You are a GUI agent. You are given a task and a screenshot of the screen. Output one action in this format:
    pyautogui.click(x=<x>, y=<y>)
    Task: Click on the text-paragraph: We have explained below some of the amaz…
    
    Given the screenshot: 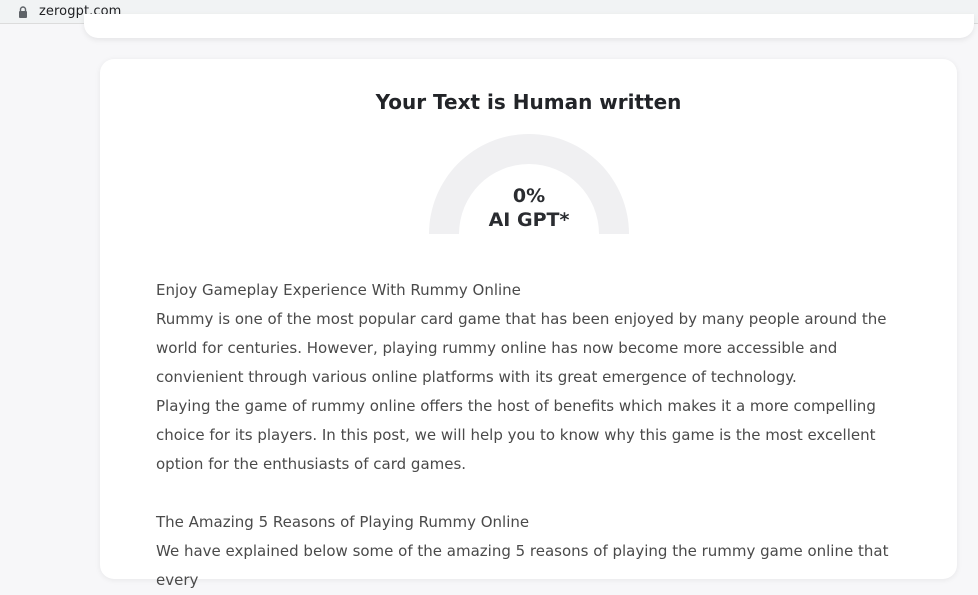 What is the action you would take?
    pyautogui.click(x=522, y=565)
    